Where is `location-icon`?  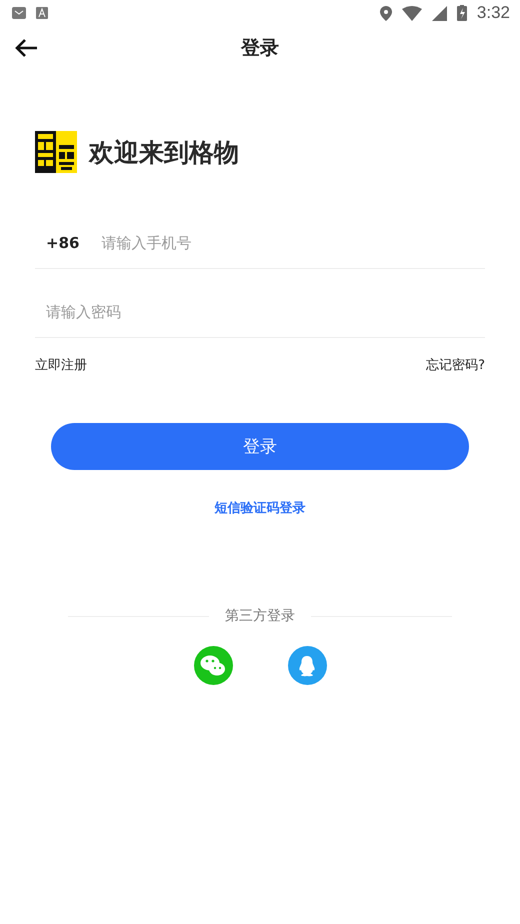
location-icon is located at coordinates (386, 13).